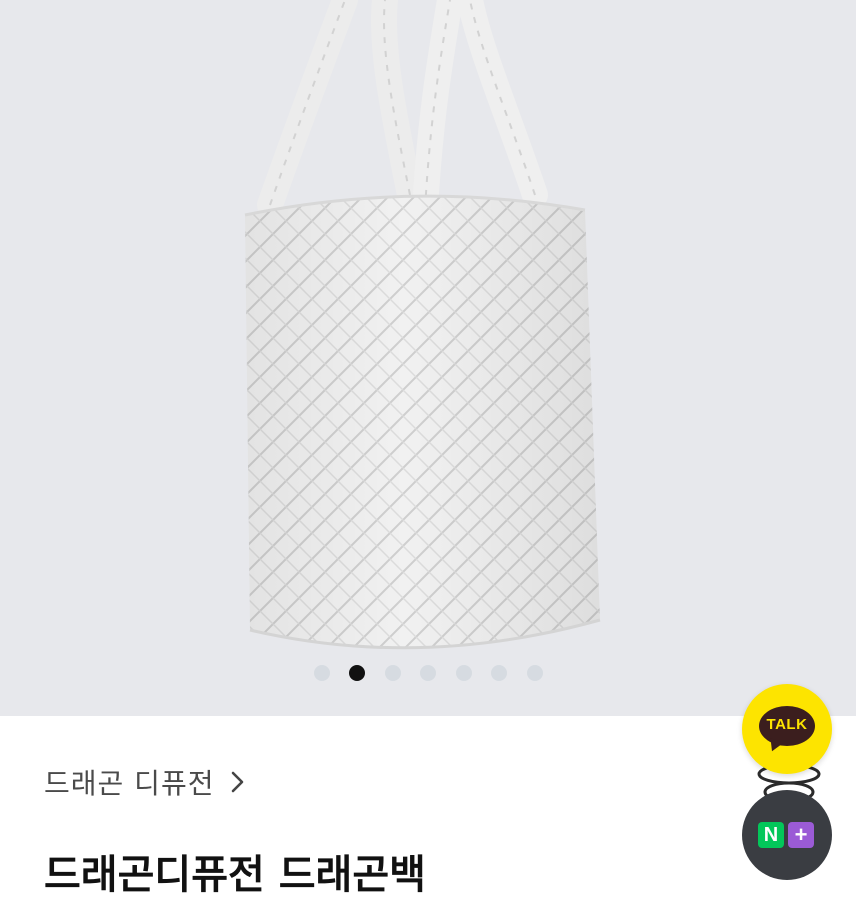  I want to click on chevron-right-icon, so click(238, 782).